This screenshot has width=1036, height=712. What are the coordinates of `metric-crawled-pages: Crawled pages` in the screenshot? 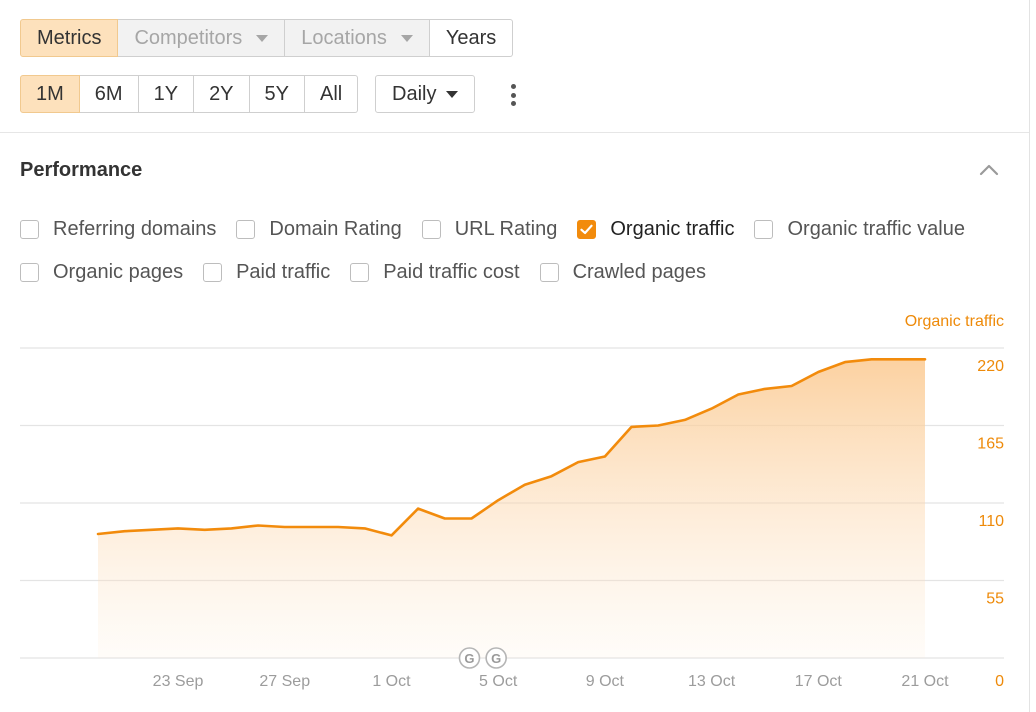 It's located at (622, 272).